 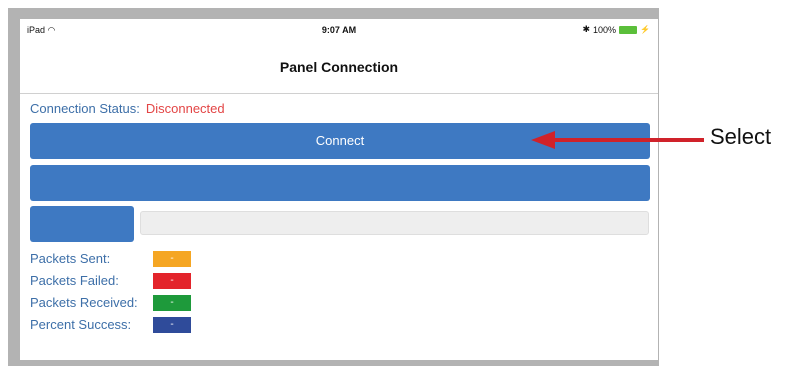 I want to click on status-bar: iPad ◠ 9:07 AM ✱ 100% ⚡, so click(x=339, y=28).